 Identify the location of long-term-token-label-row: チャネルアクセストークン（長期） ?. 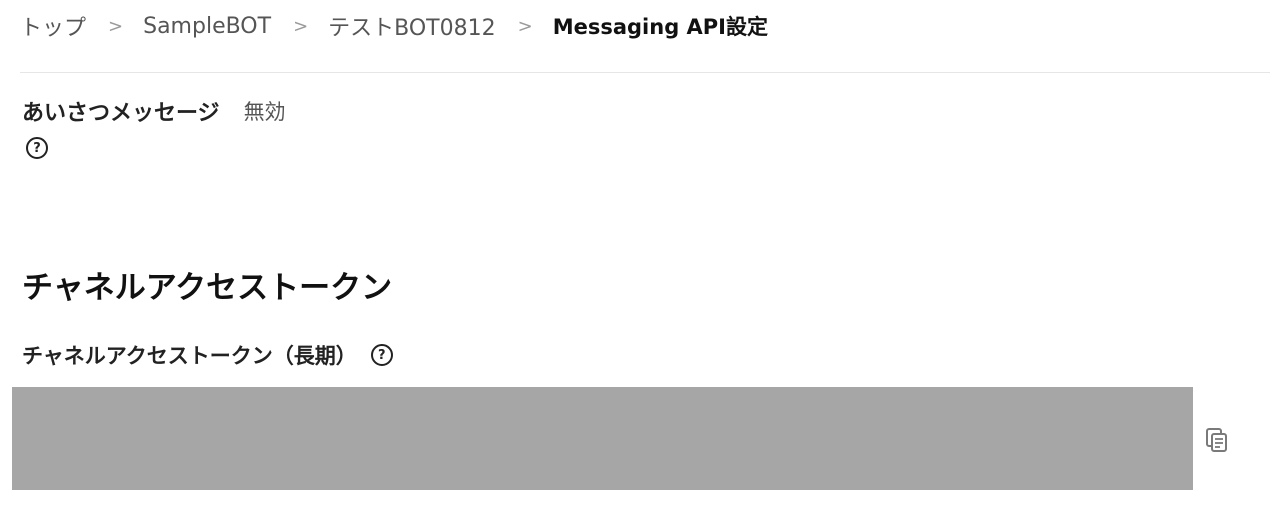
(207, 355).